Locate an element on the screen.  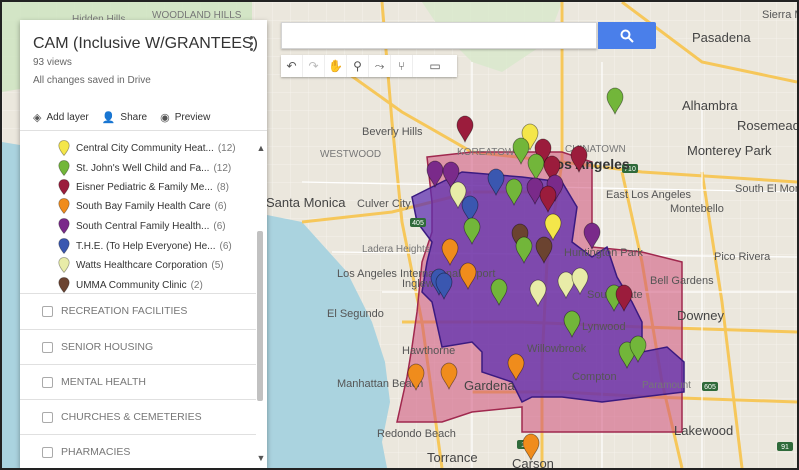
share-button: 👤 Share is located at coordinates (124, 117).